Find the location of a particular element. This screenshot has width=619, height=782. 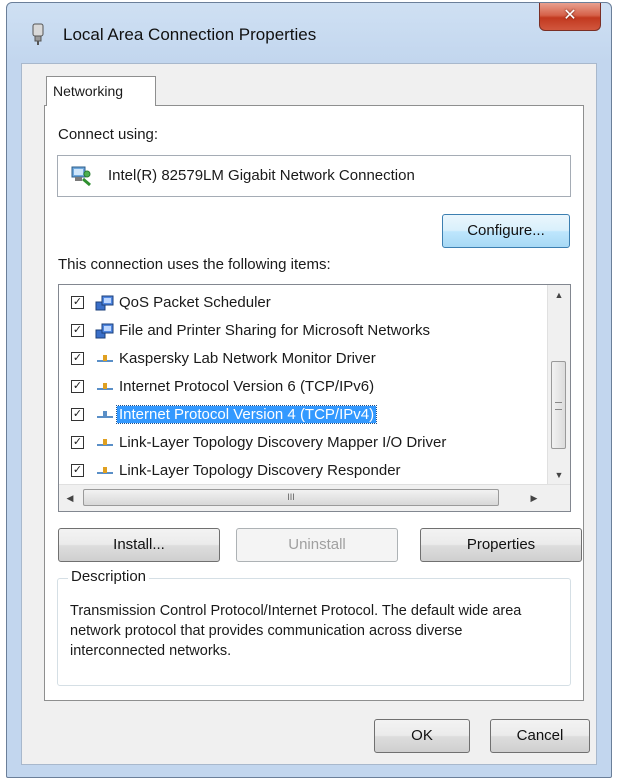

close-icon: ✕ is located at coordinates (570, 15).